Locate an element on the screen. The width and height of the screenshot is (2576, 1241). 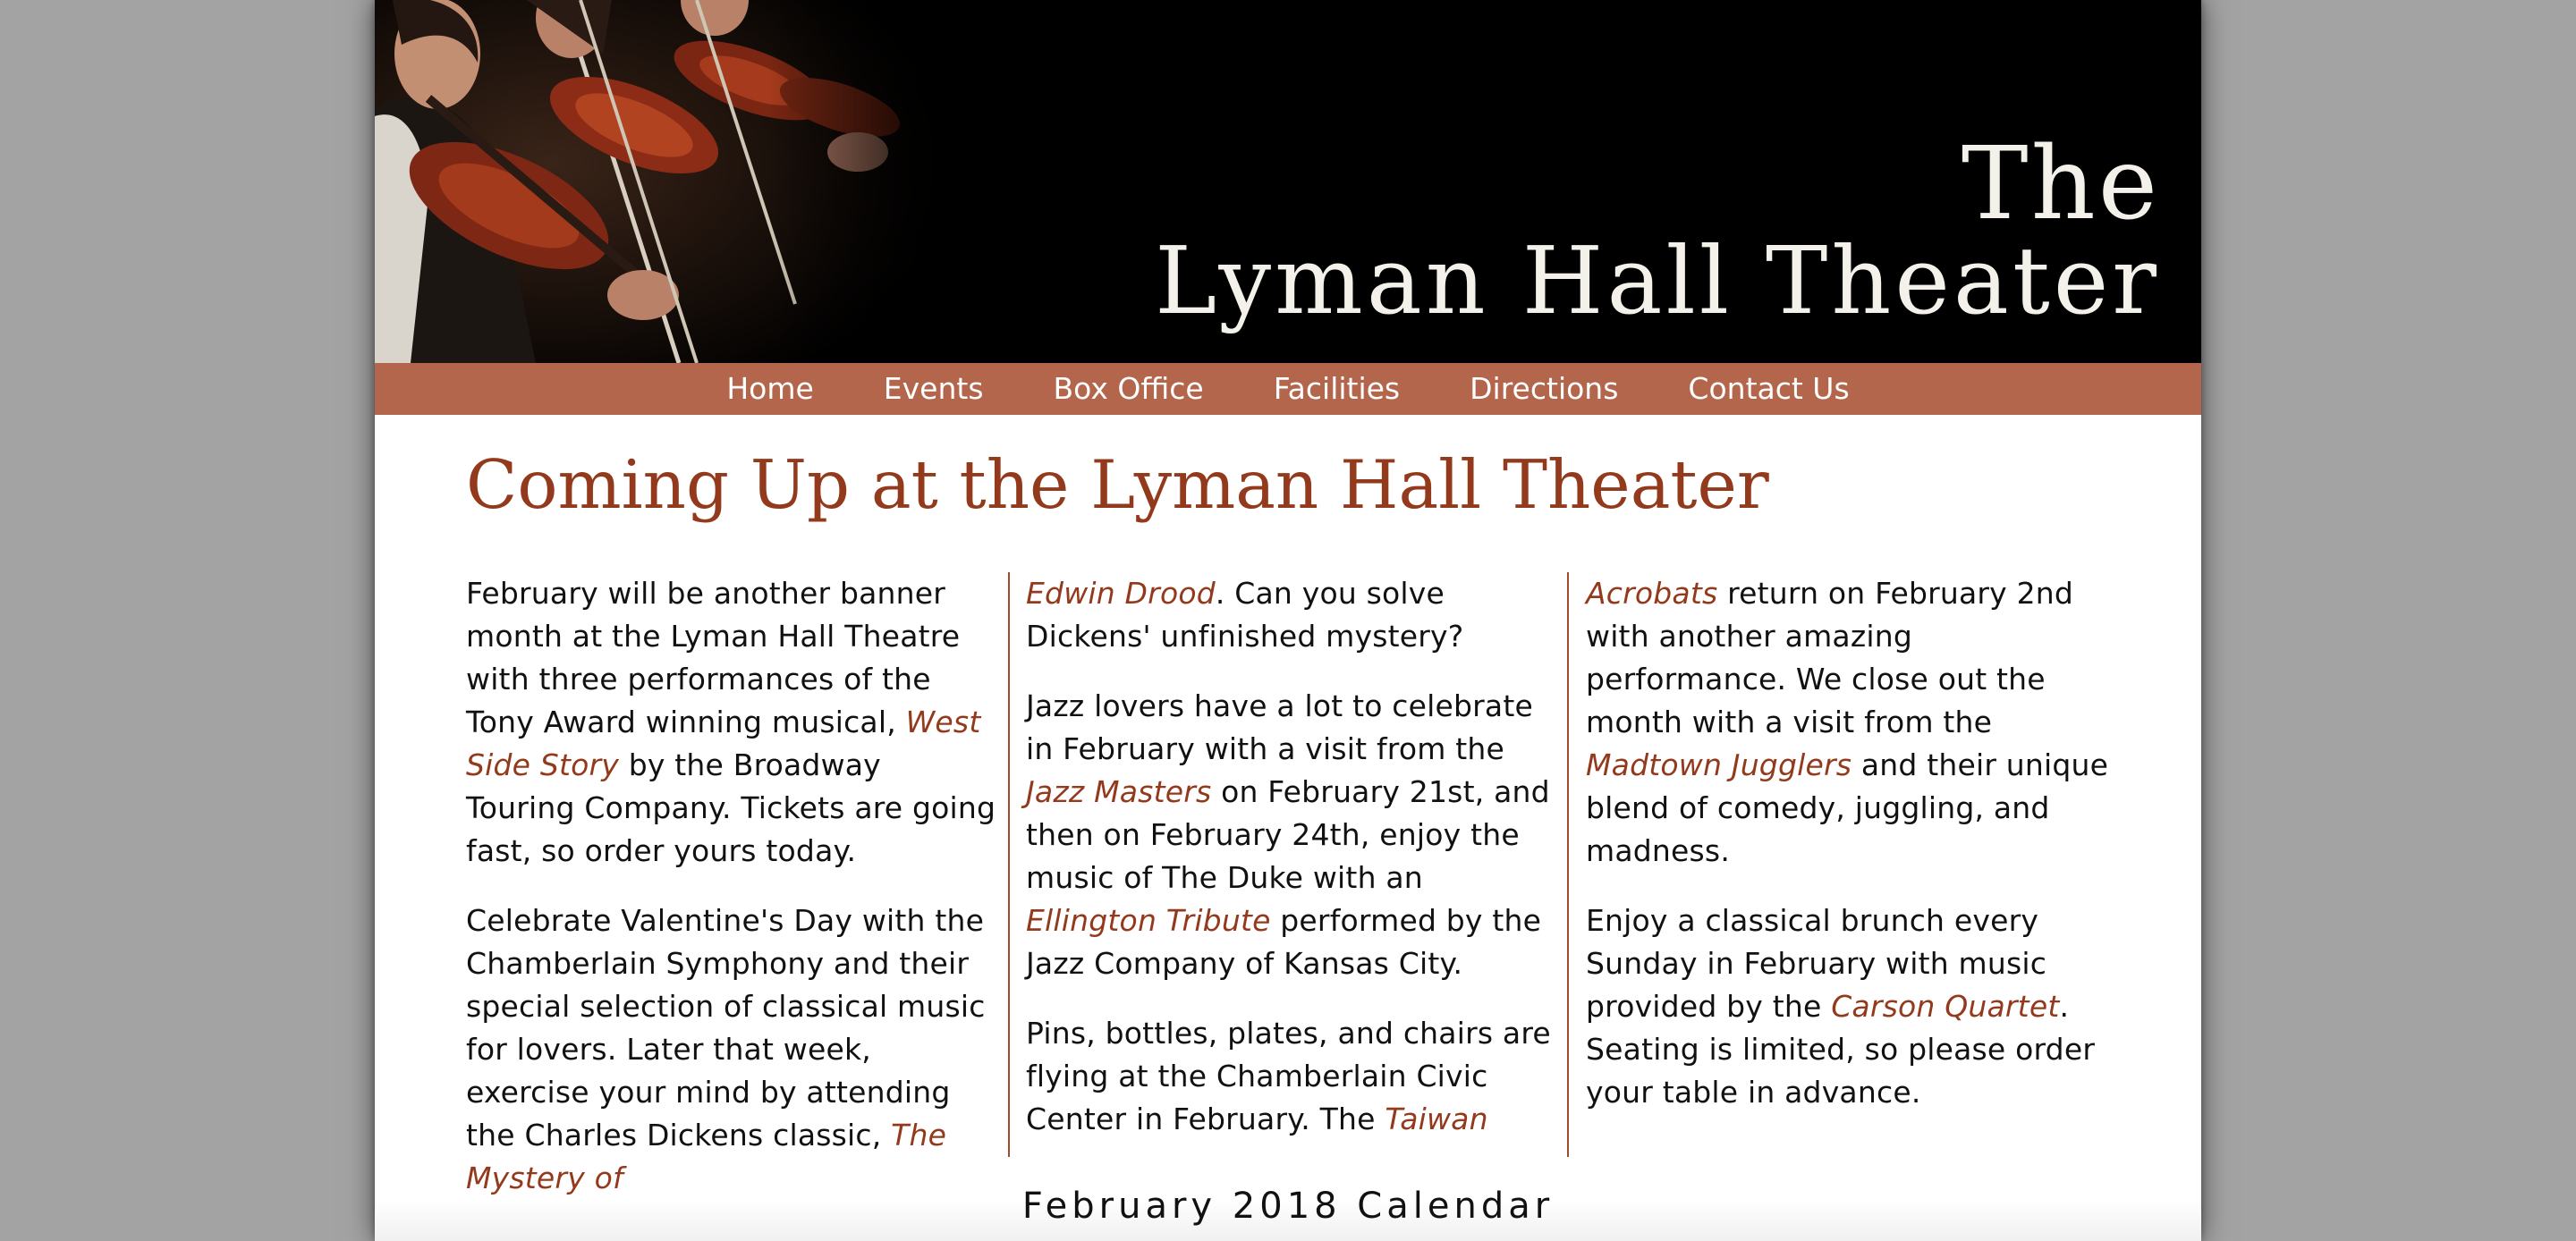
nav-contact-us: Contact Us is located at coordinates (1768, 389).